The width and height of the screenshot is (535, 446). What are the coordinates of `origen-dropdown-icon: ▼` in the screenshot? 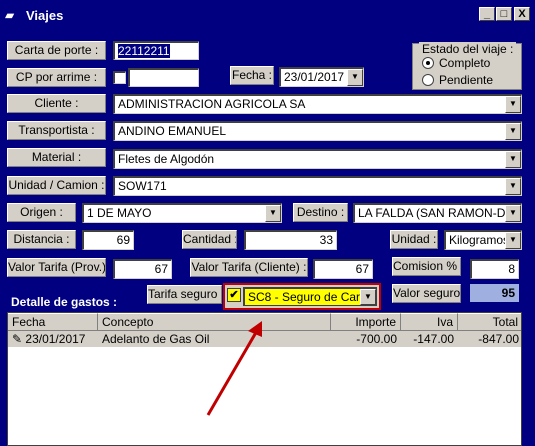 It's located at (273, 213).